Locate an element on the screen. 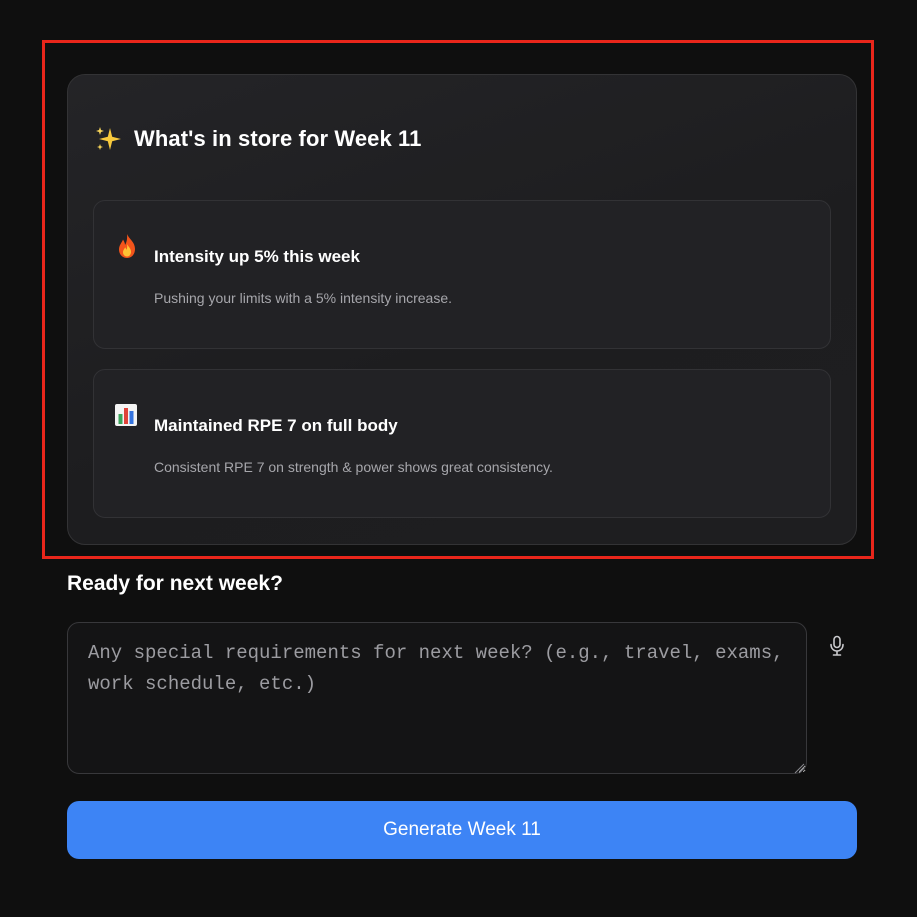 The width and height of the screenshot is (917, 917). microphone-icon is located at coordinates (837, 646).